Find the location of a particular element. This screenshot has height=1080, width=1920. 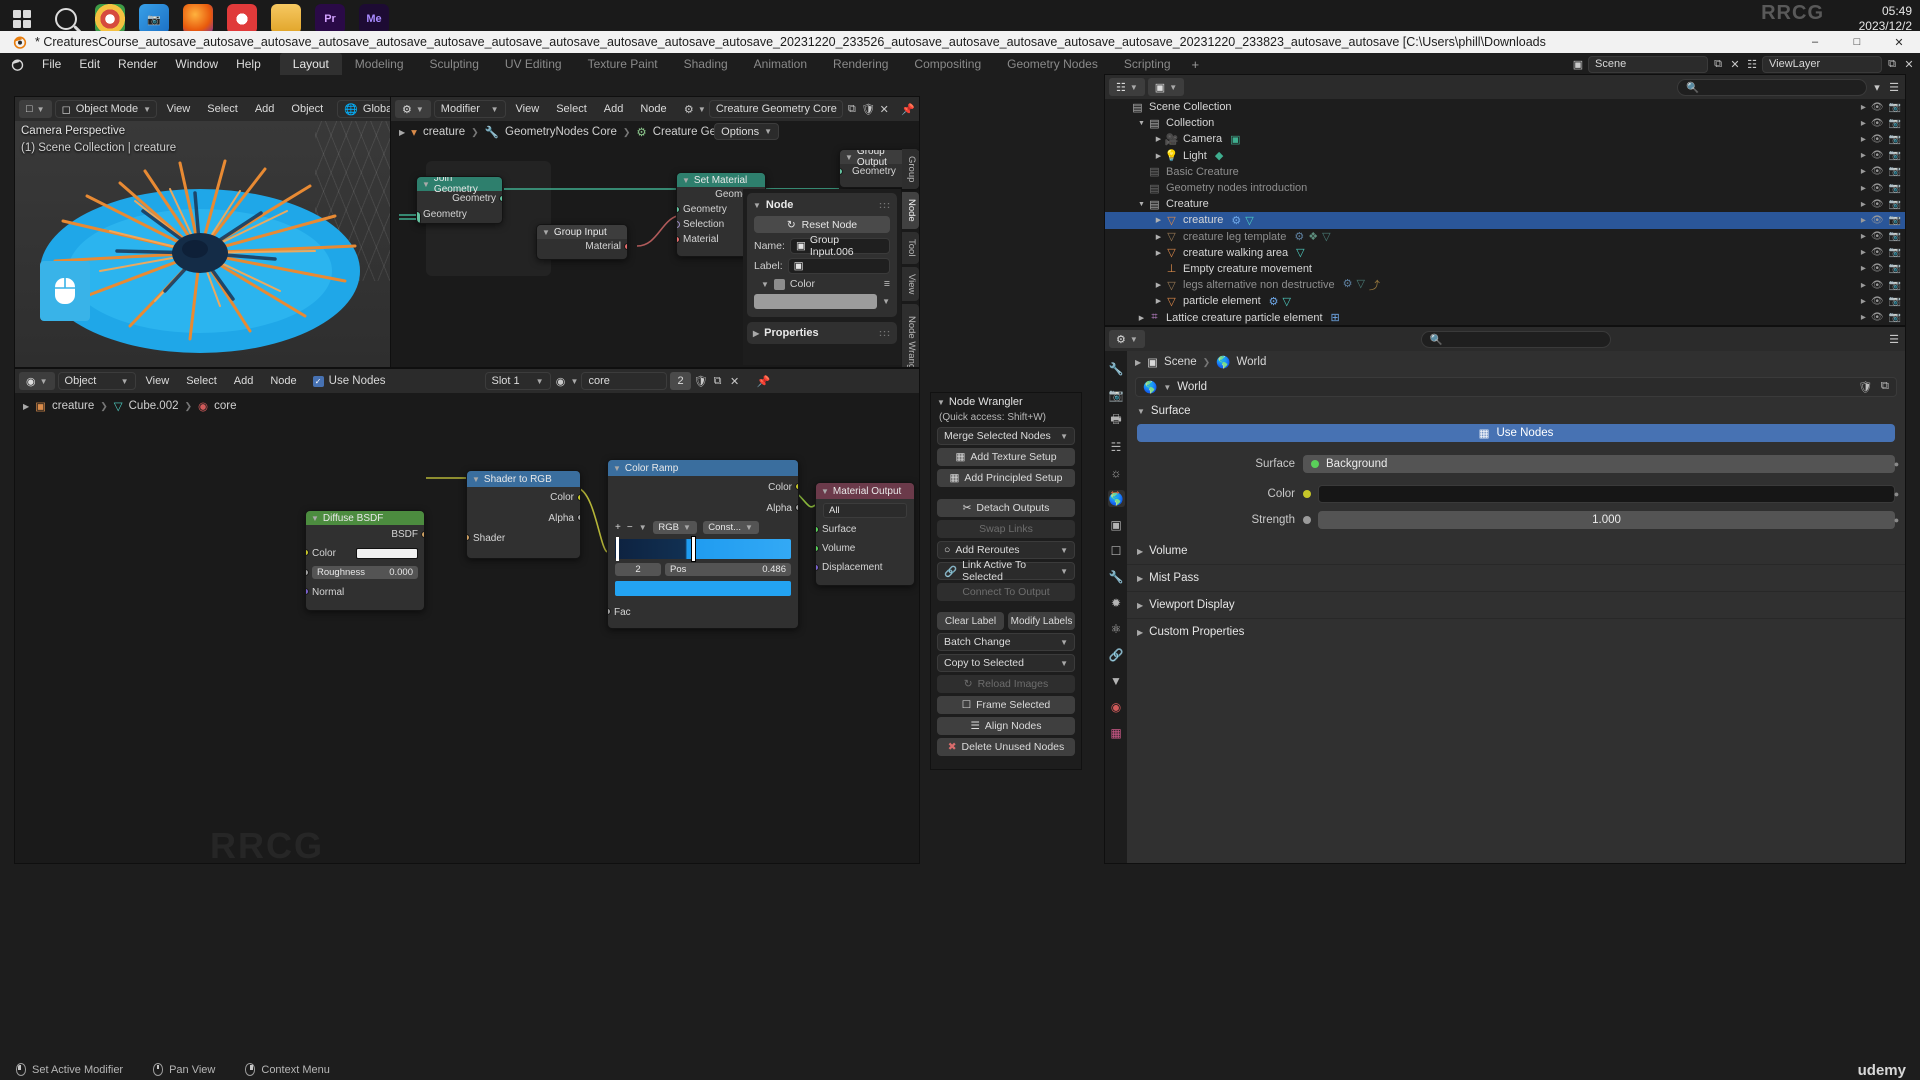

node-output-geometry: Geometry is located at coordinates (459, 198).